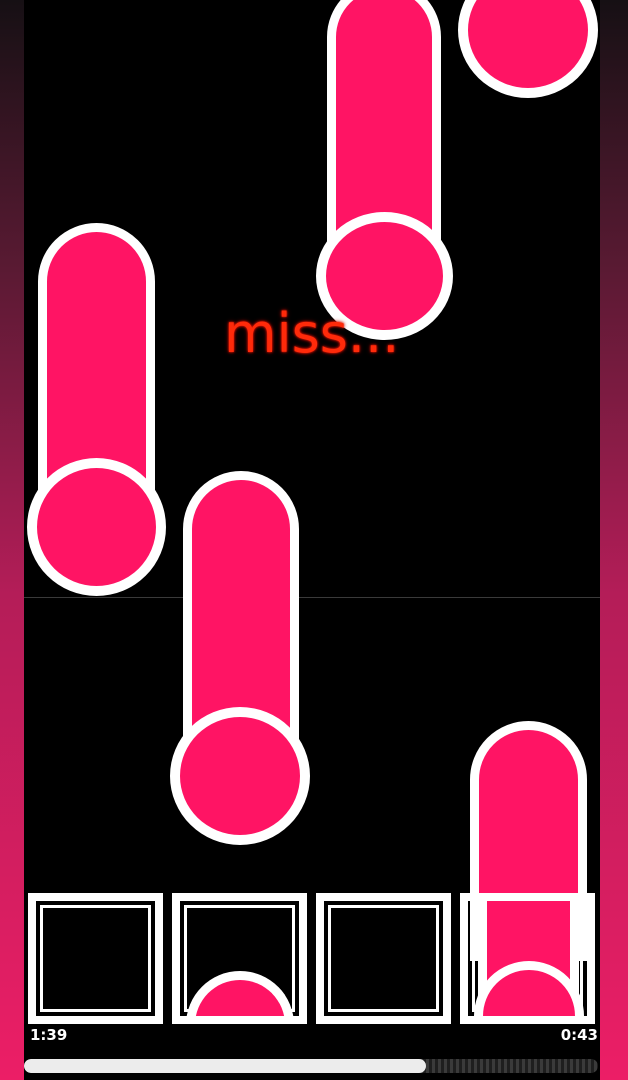  Describe the element at coordinates (225, 1066) in the screenshot. I see `song-progress-fill` at that location.